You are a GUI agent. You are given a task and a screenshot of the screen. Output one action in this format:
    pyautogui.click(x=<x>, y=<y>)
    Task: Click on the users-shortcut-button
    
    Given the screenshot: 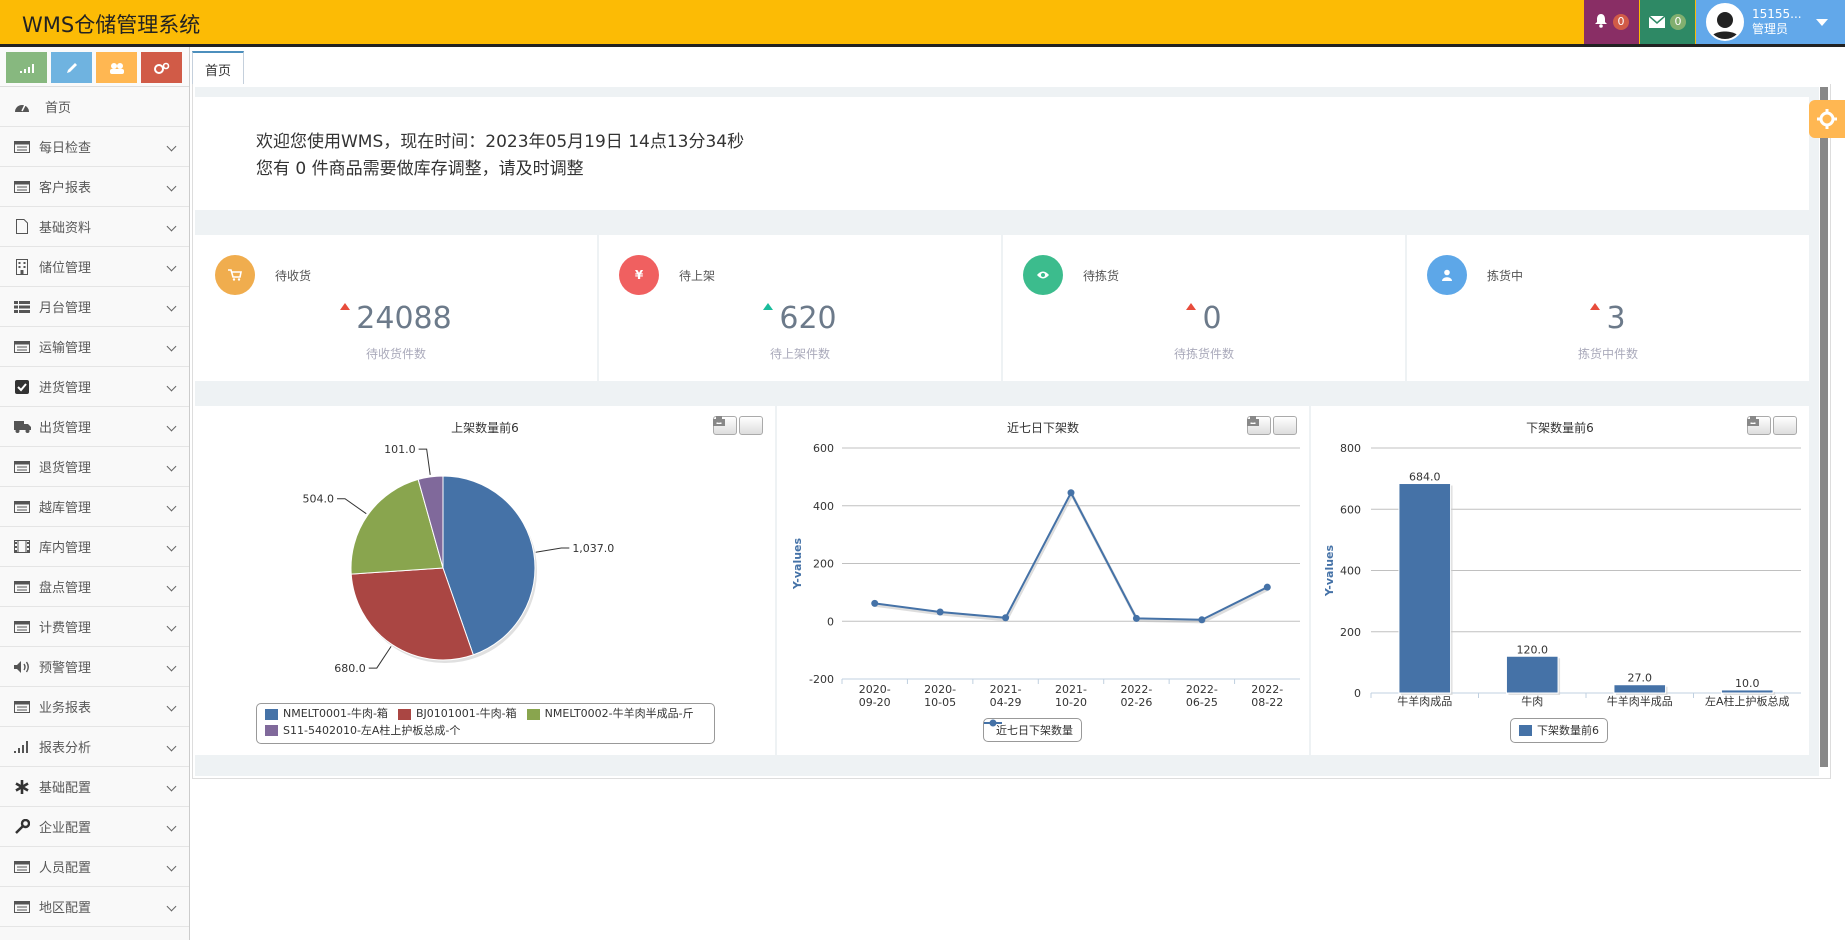 What is the action you would take?
    pyautogui.click(x=116, y=67)
    